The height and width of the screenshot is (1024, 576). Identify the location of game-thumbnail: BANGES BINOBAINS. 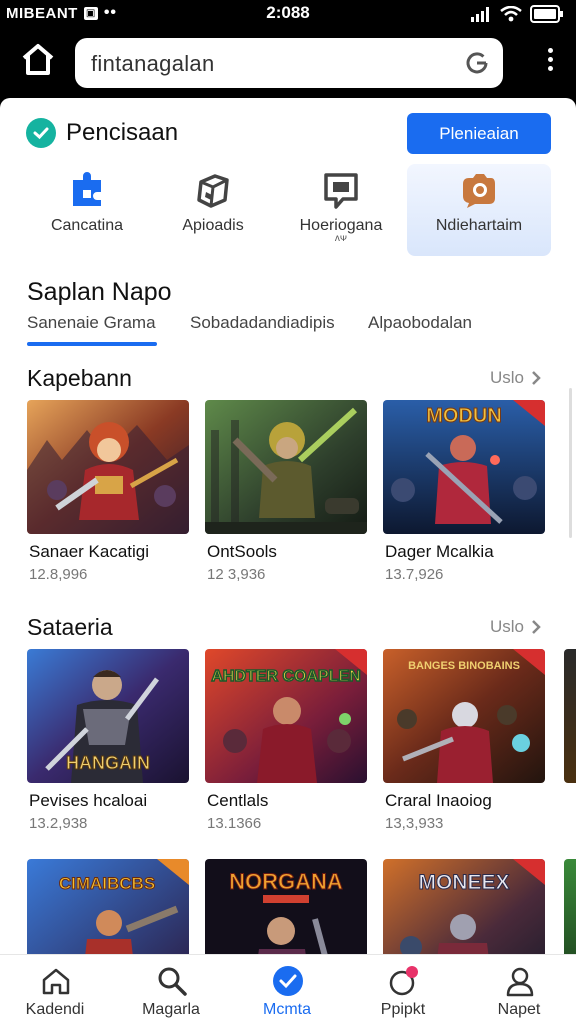
(464, 716).